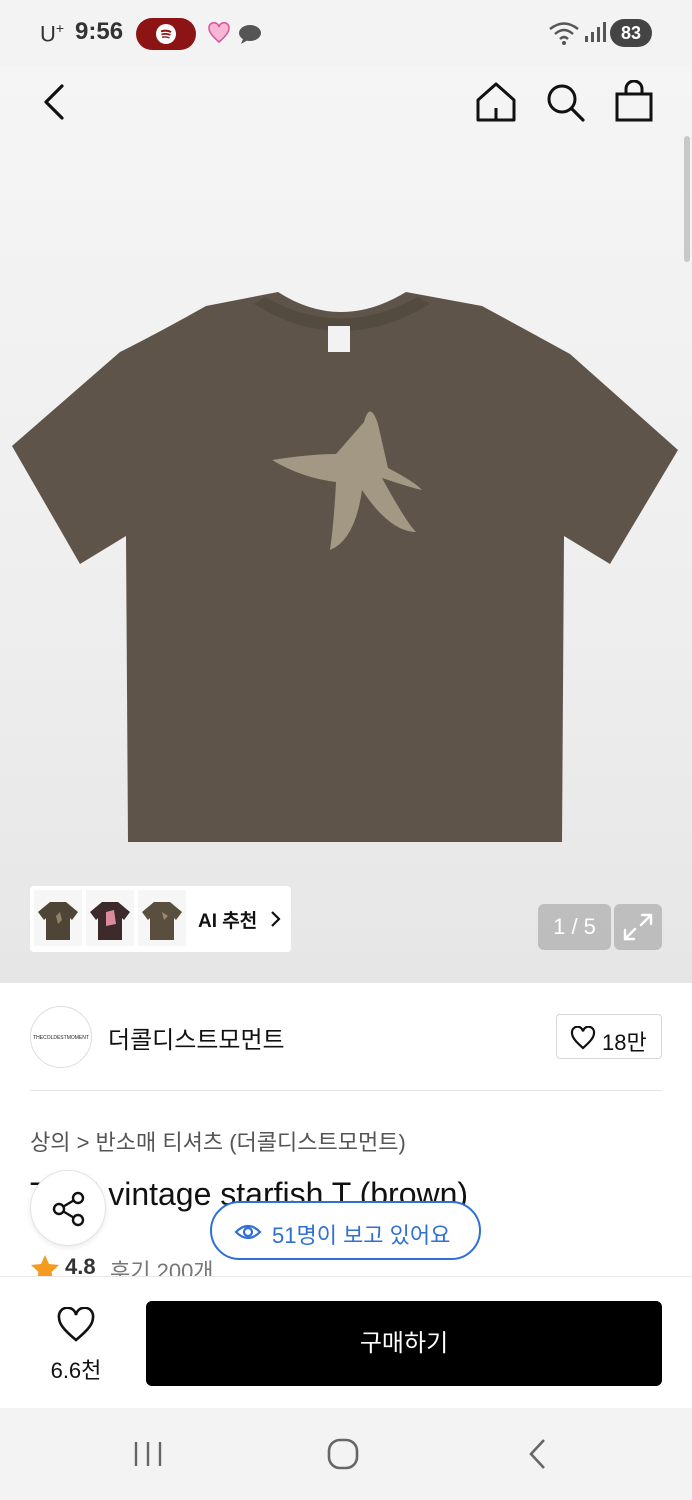 The width and height of the screenshot is (692, 1500). Describe the element at coordinates (76, 1347) in the screenshot. I see `favorite-button: 6.6천` at that location.